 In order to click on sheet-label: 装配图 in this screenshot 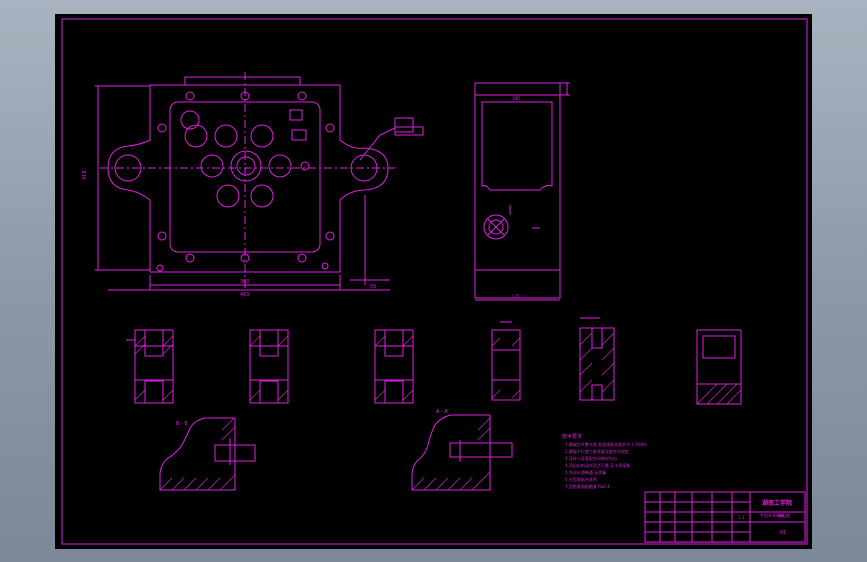, I will do `click(784, 515)`.